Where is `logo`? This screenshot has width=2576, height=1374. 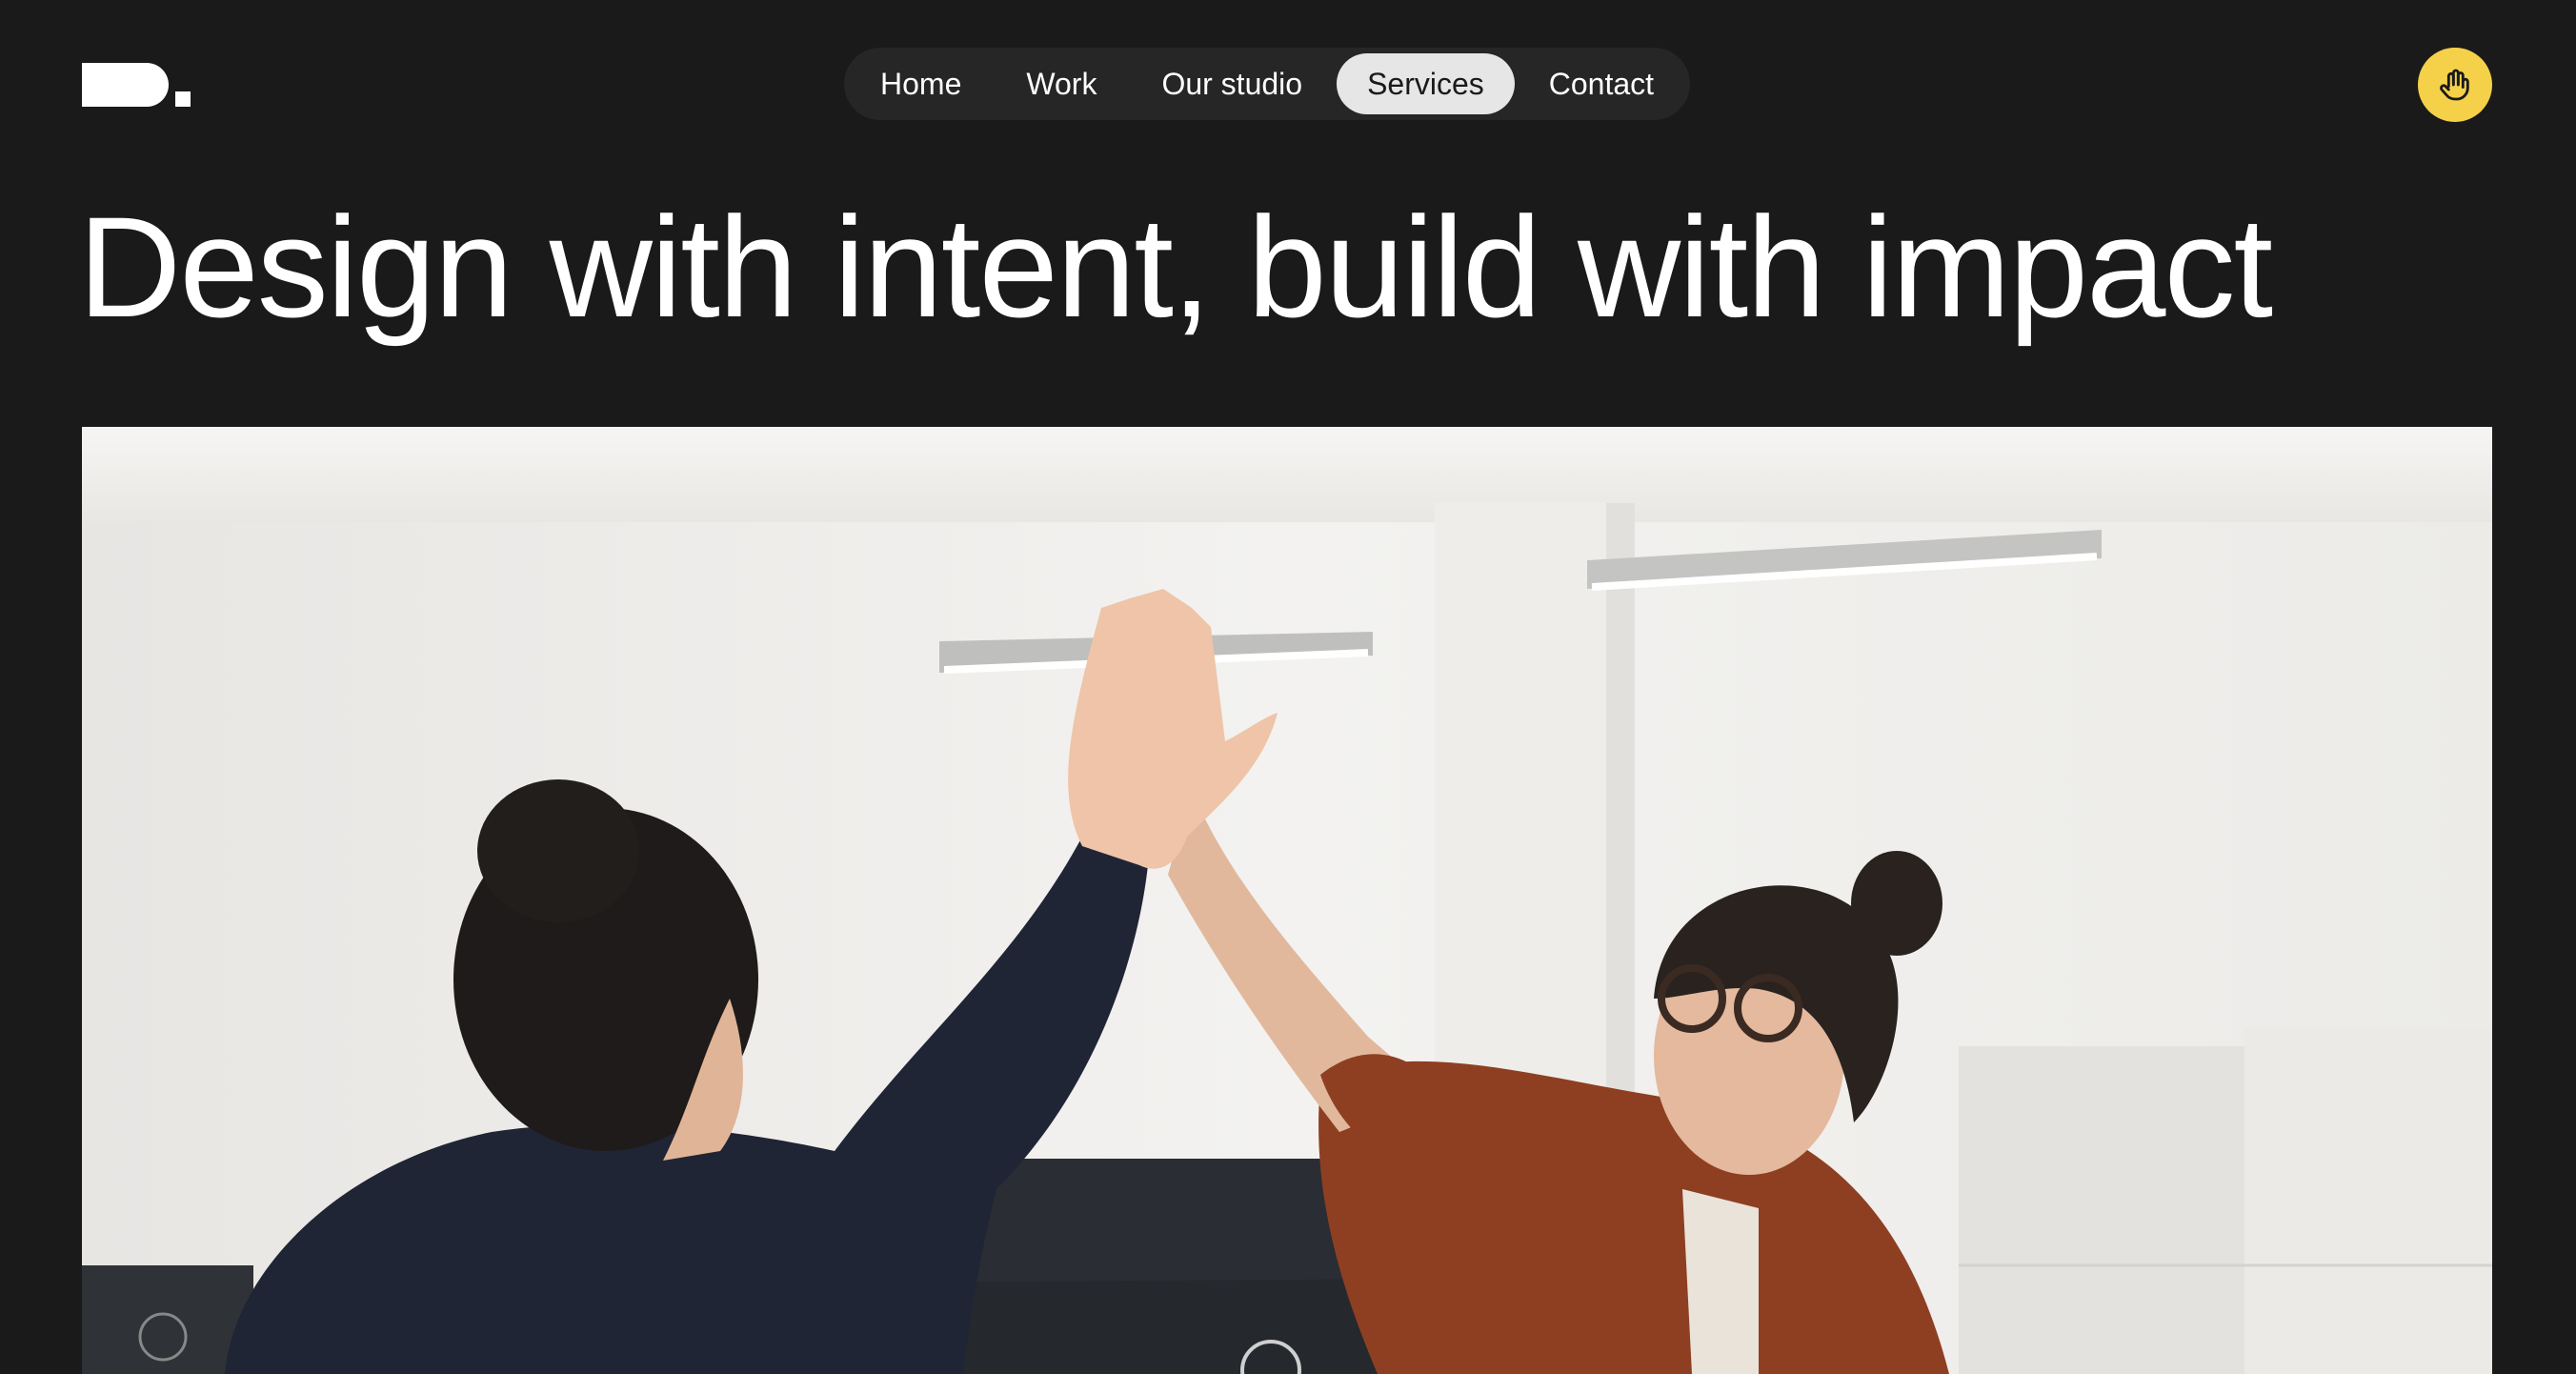 logo is located at coordinates (137, 86).